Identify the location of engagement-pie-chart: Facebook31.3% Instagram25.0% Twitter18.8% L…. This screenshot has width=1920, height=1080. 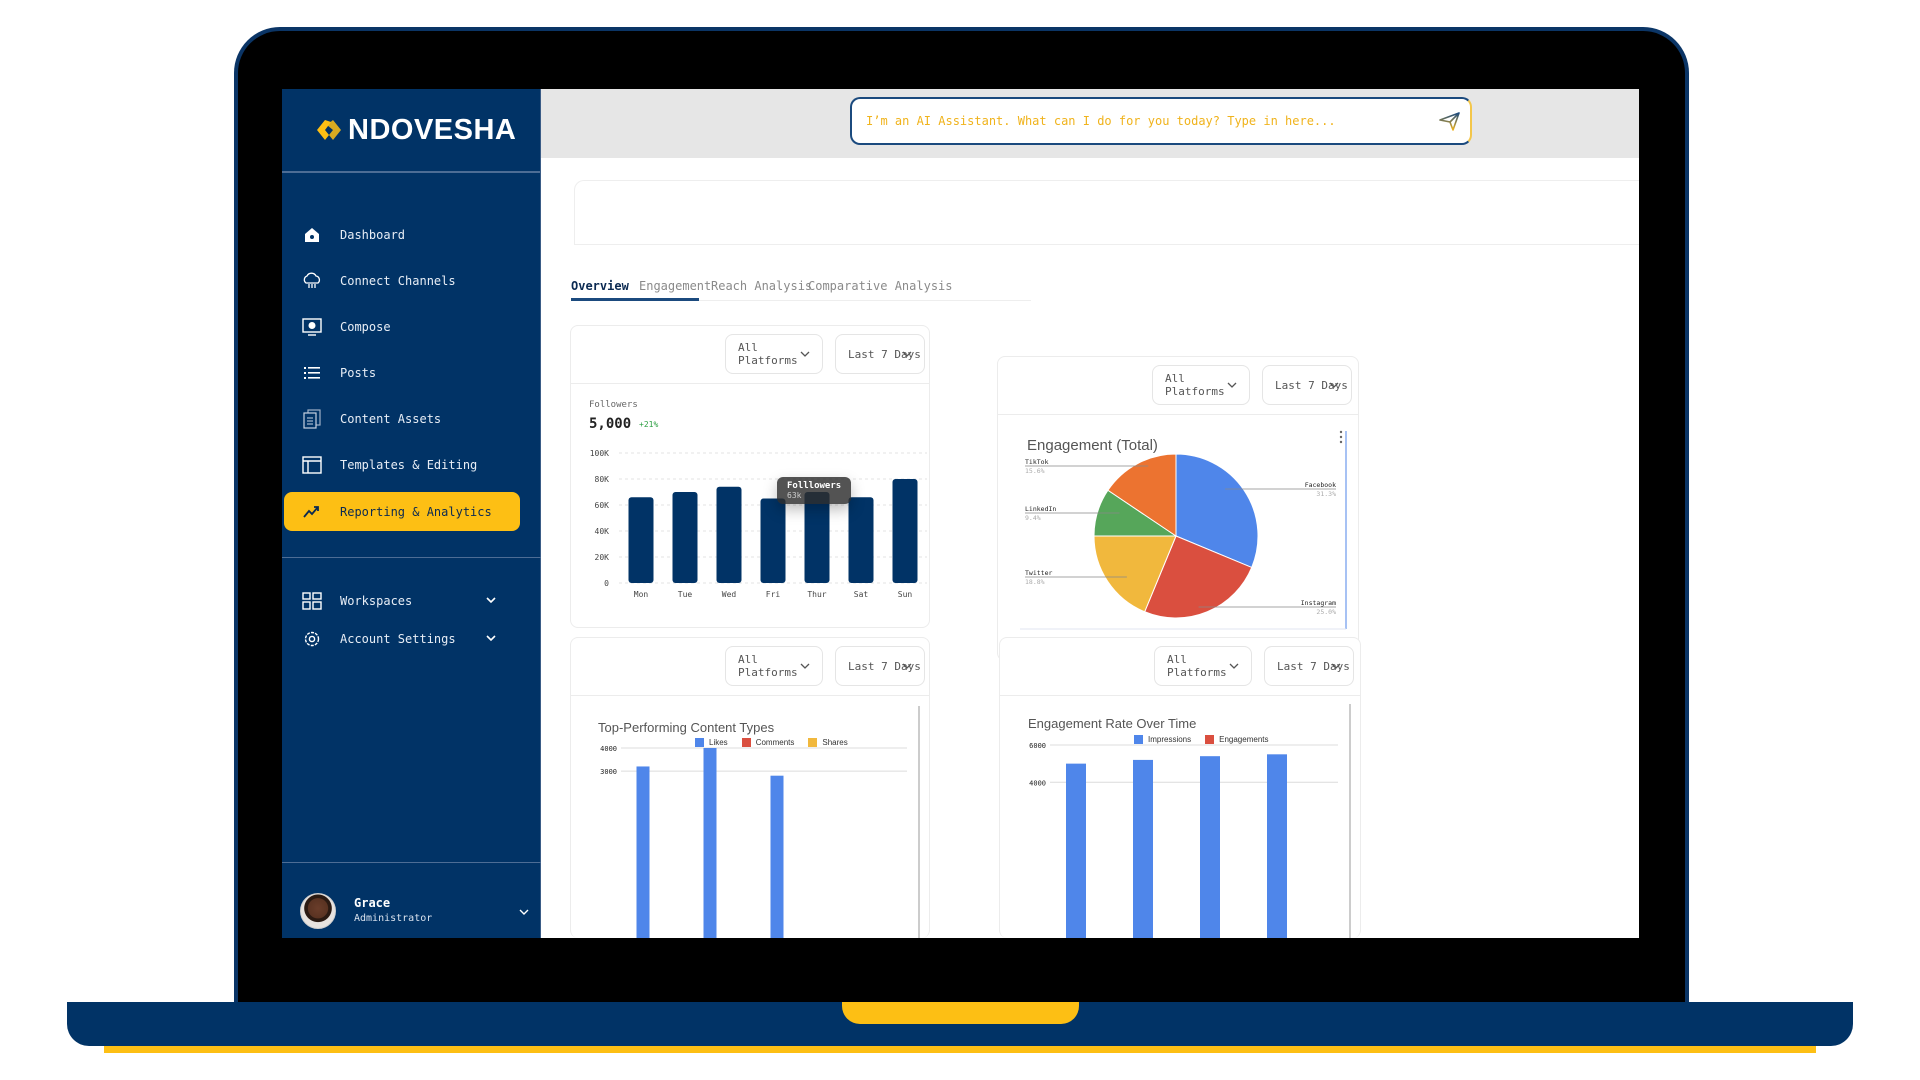
(1183, 530).